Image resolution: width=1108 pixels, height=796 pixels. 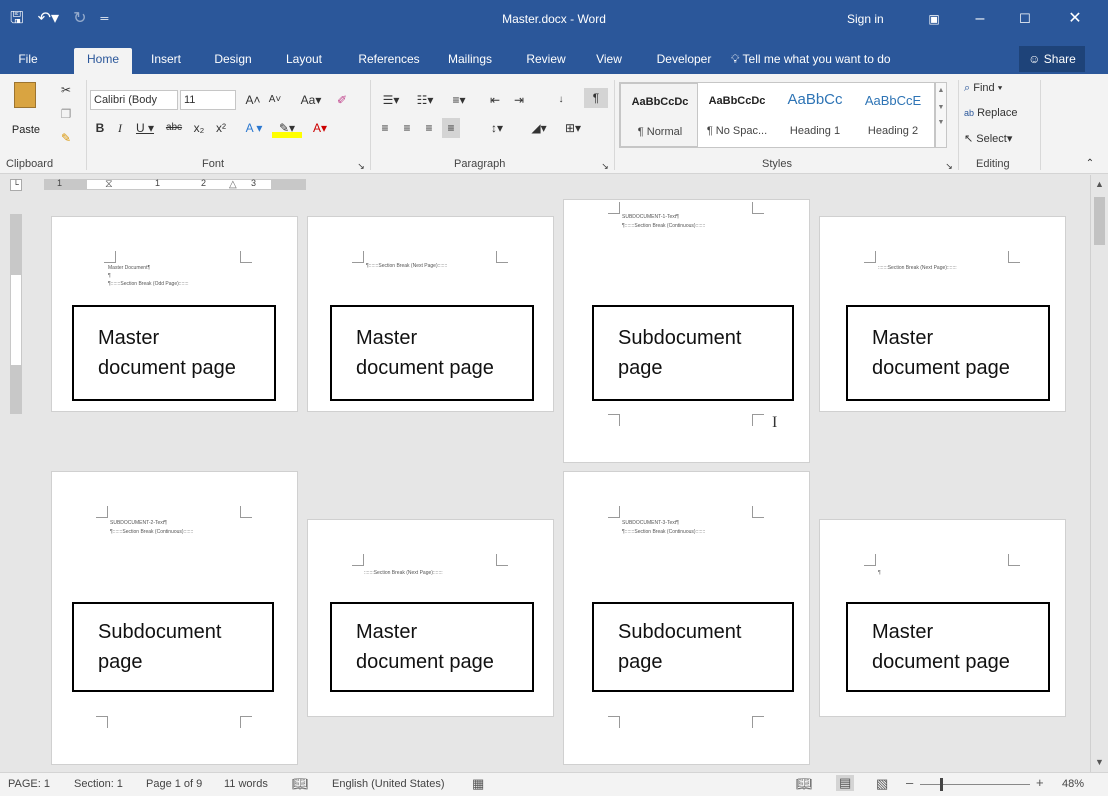 I want to click on change-case-button: Aa▾, so click(x=311, y=100).